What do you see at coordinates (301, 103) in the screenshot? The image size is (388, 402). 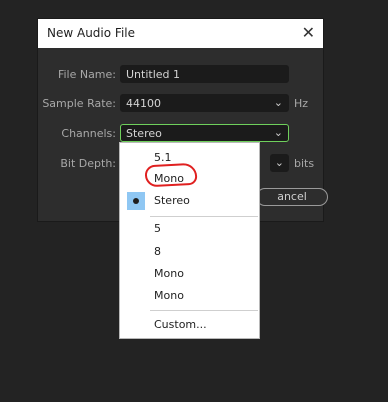 I see `sample-rate-unit: Hz` at bounding box center [301, 103].